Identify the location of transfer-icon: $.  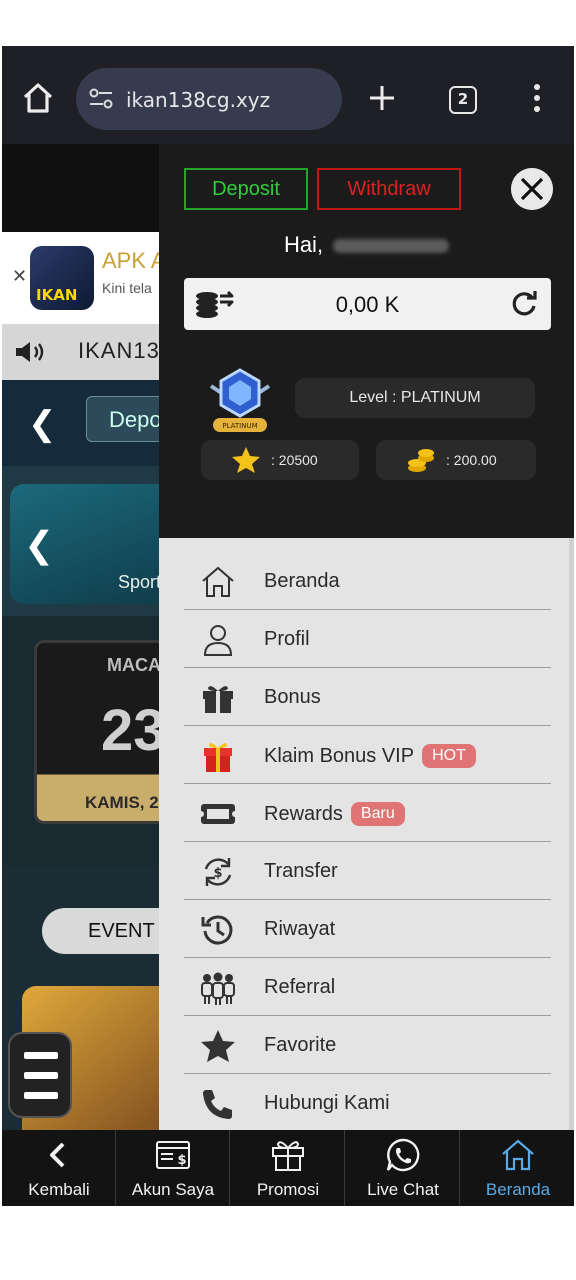
(218, 872).